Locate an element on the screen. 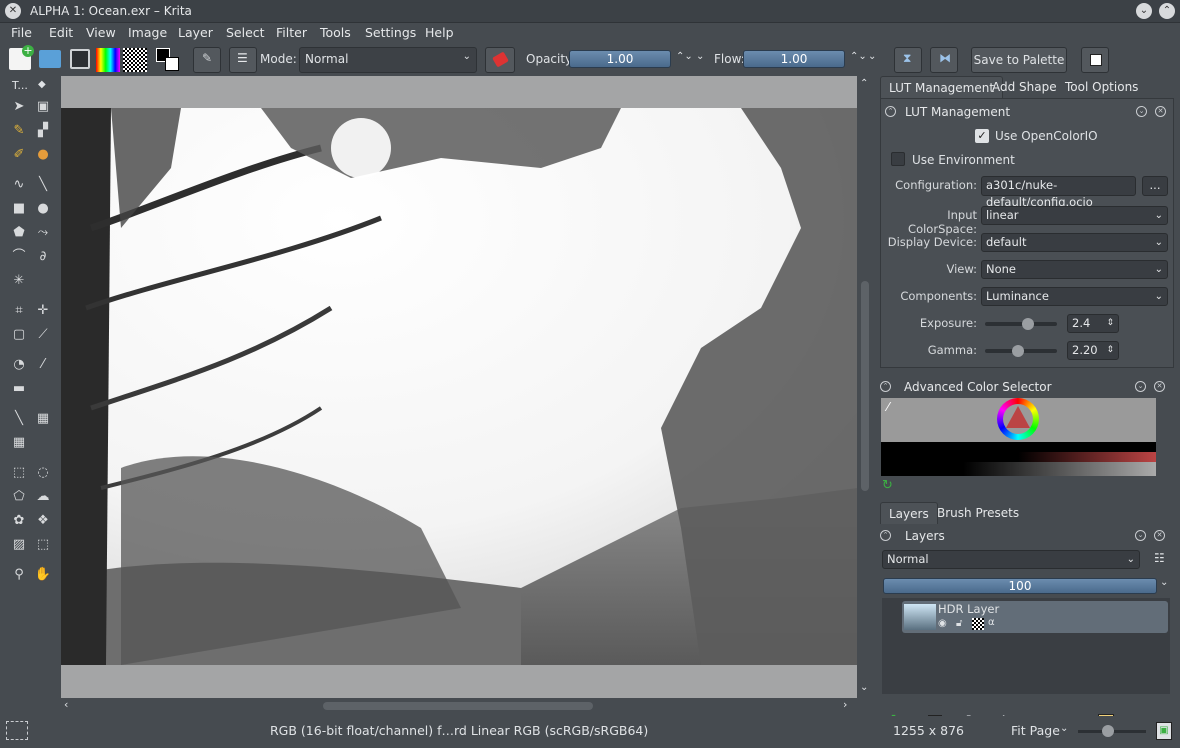 Image resolution: width=1180 pixels, height=748 pixels. workspace-icon is located at coordinates (1095, 60).